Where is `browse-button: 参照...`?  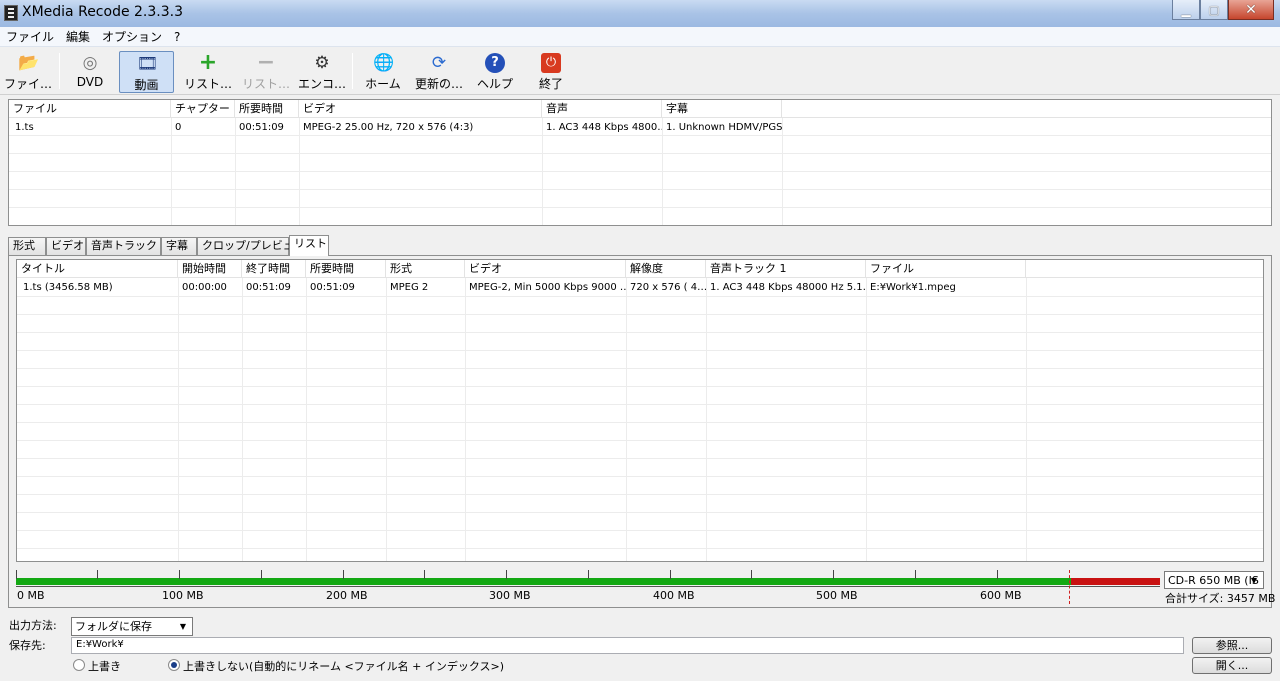
browse-button: 参照... is located at coordinates (1232, 645).